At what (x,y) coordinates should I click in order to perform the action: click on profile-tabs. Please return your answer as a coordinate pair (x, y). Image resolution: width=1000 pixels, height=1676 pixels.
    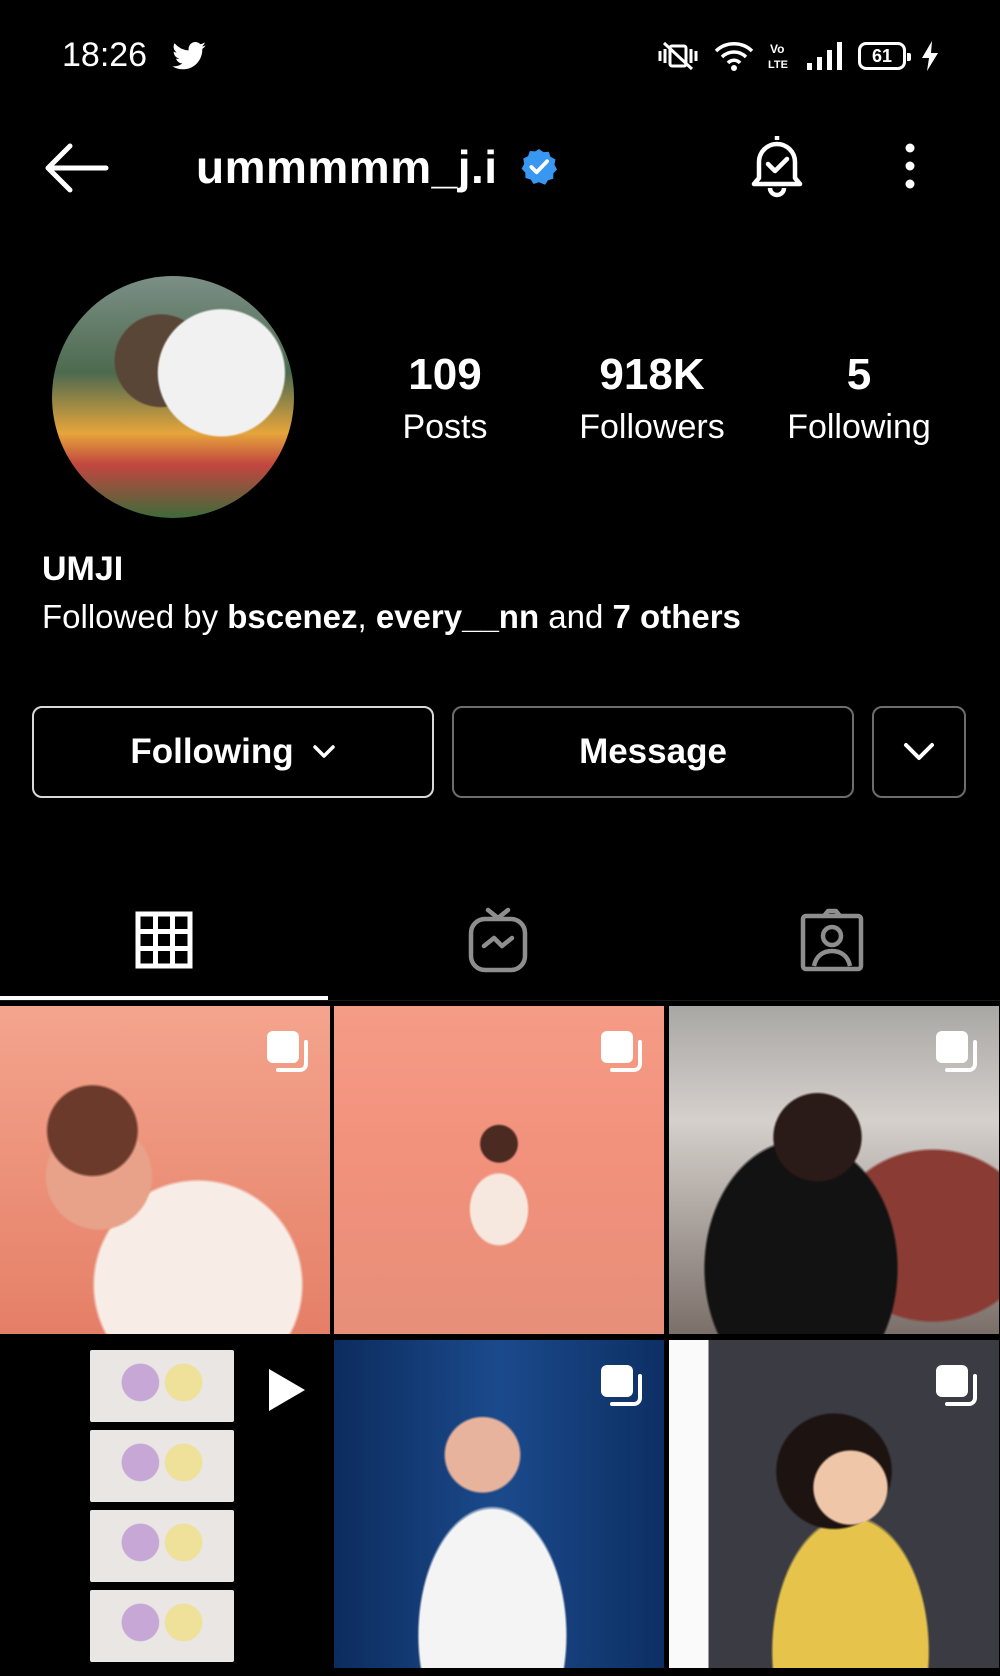
    Looking at the image, I should click on (500, 940).